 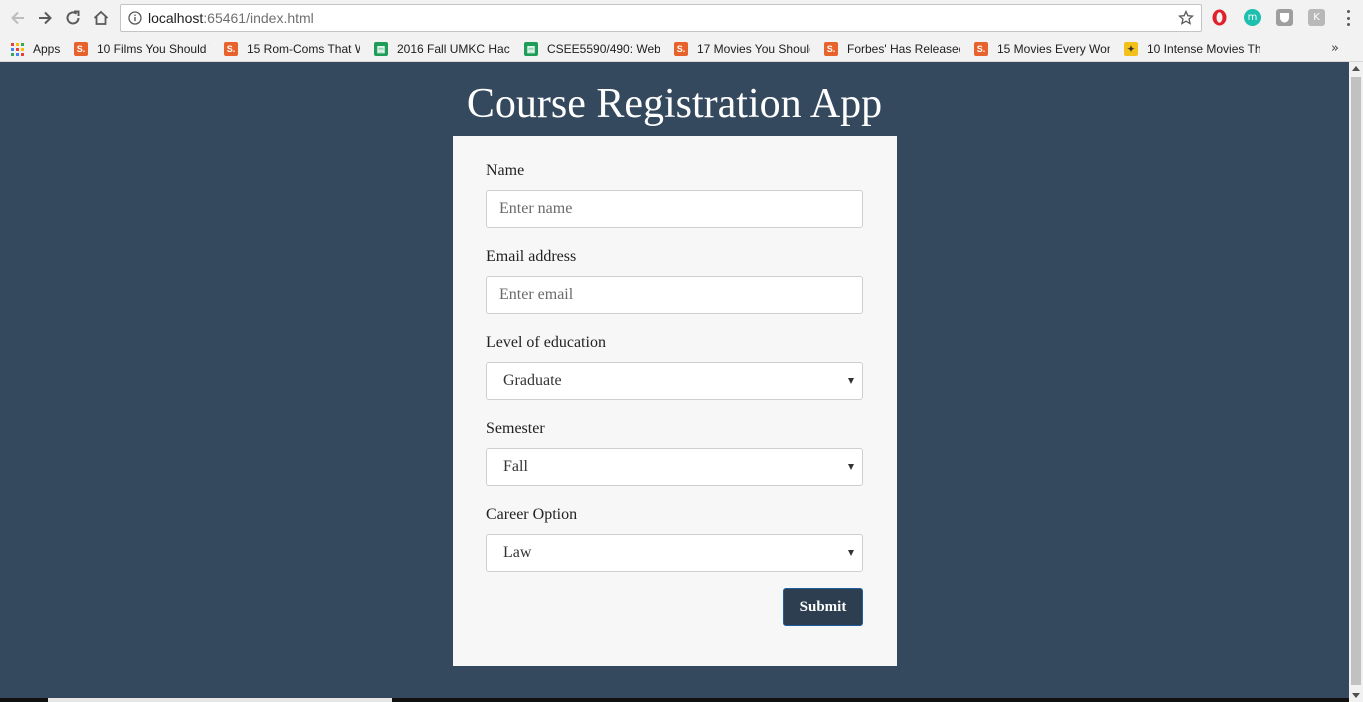 What do you see at coordinates (1335, 48) in the screenshot?
I see `bookmarks-overflow-chevron-icon: »` at bounding box center [1335, 48].